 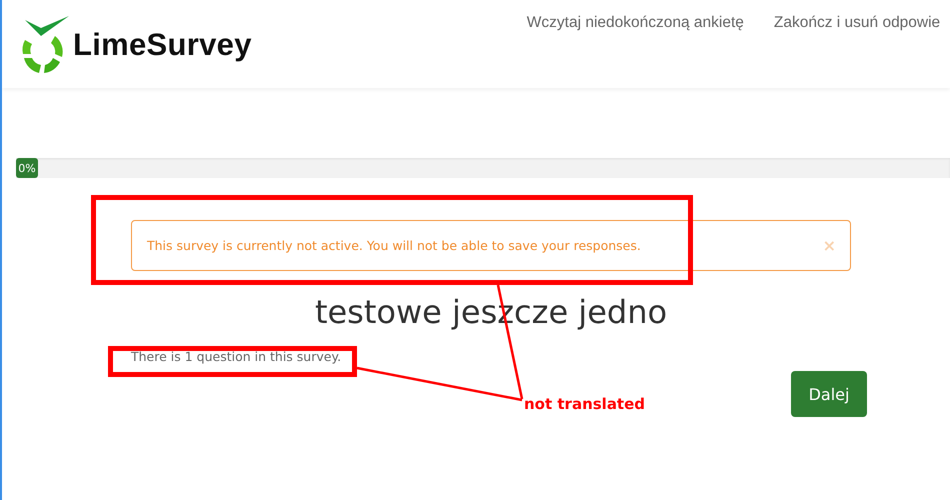 I want to click on nav-link: Zakończ i usuń odpowie, so click(x=857, y=23).